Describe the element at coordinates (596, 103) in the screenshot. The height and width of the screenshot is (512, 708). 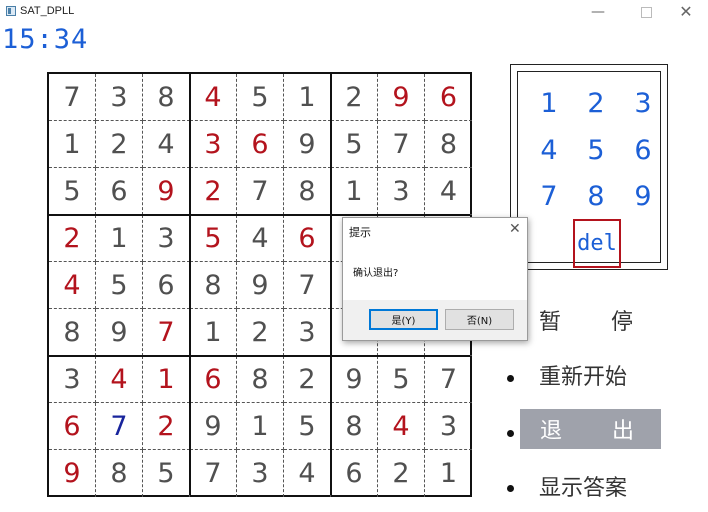
I see `number-key: 2` at that location.